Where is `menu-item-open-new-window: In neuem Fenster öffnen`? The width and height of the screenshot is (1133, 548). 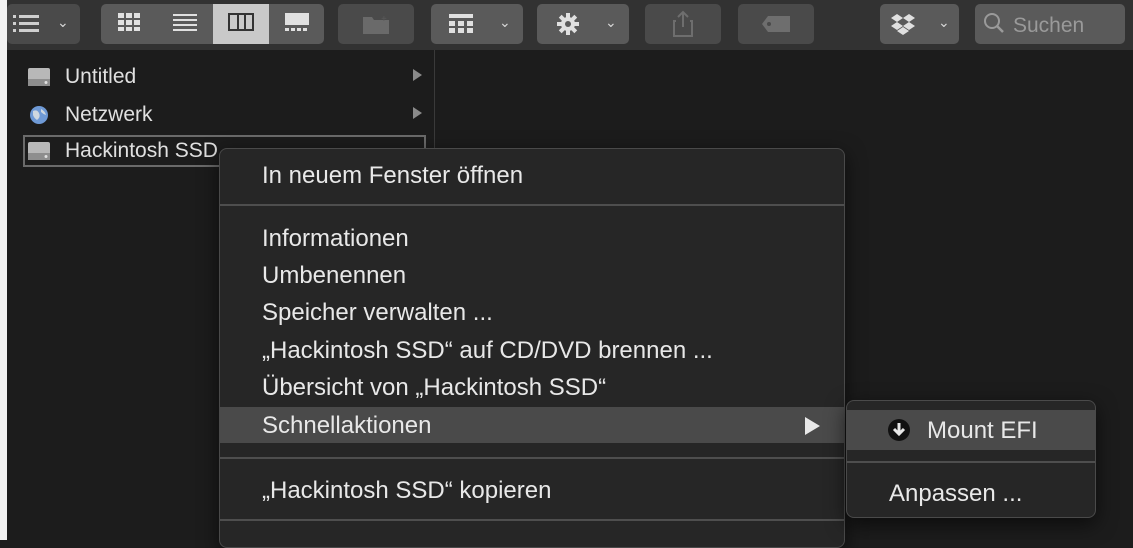 menu-item-open-new-window: In neuem Fenster öffnen is located at coordinates (532, 175).